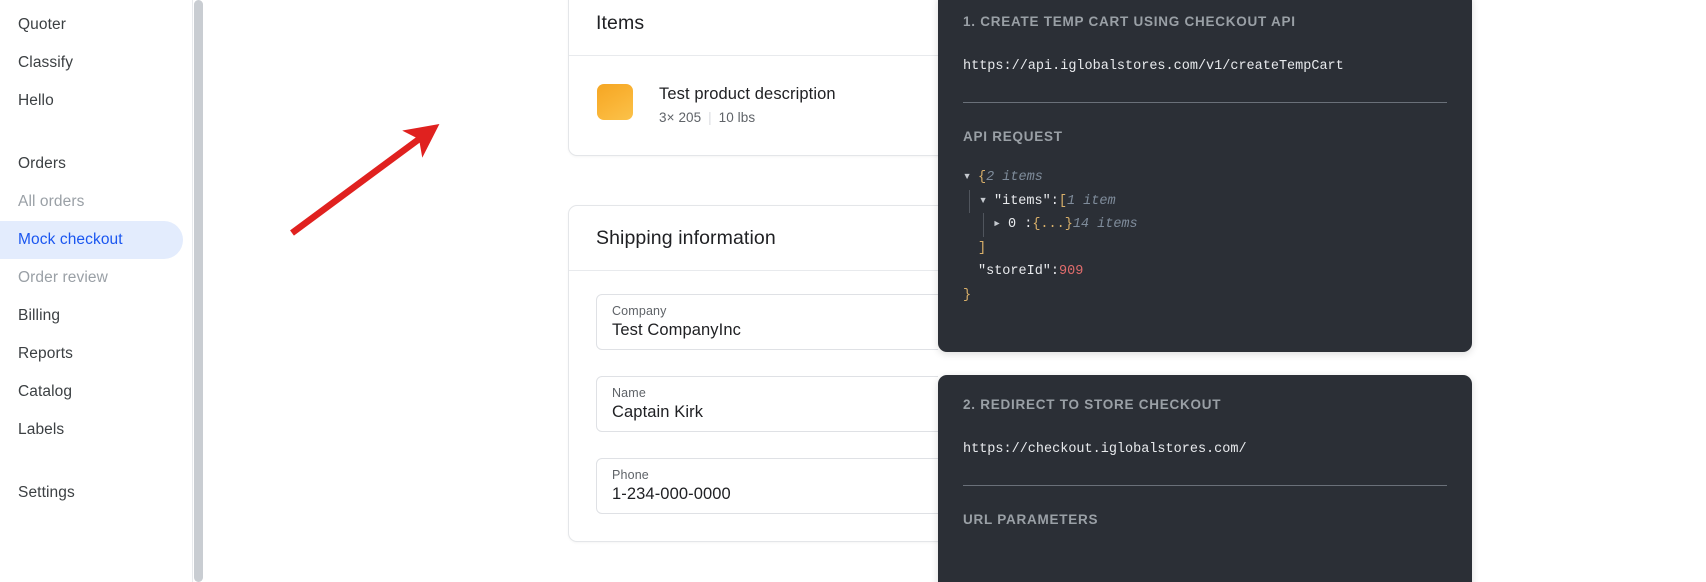  I want to click on json-brace: }, so click(967, 295).